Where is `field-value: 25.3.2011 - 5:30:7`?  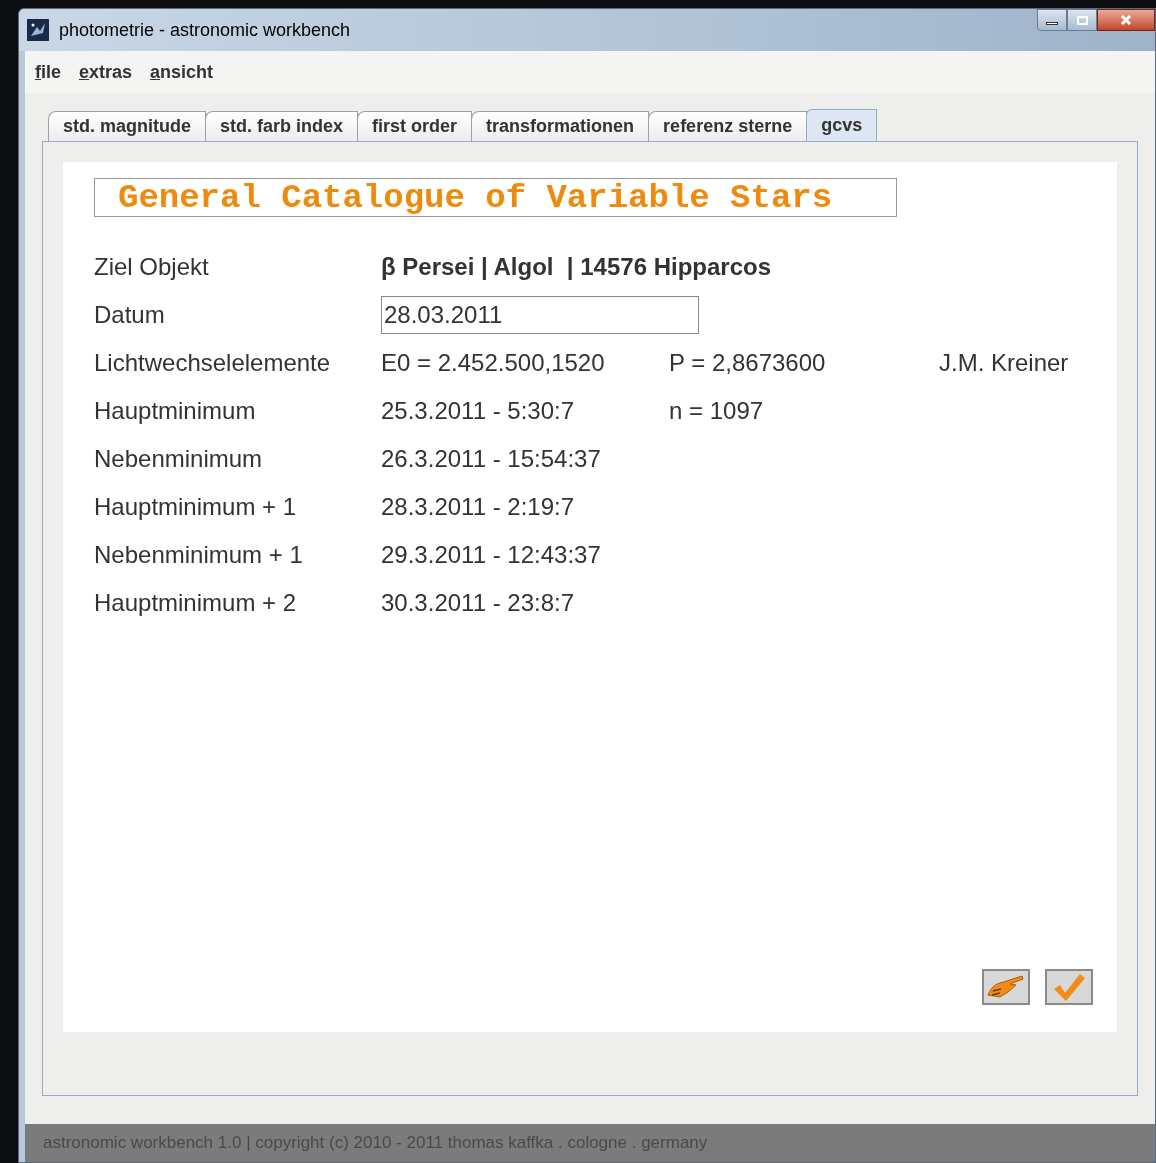 field-value: 25.3.2011 - 5:30:7 is located at coordinates (478, 410).